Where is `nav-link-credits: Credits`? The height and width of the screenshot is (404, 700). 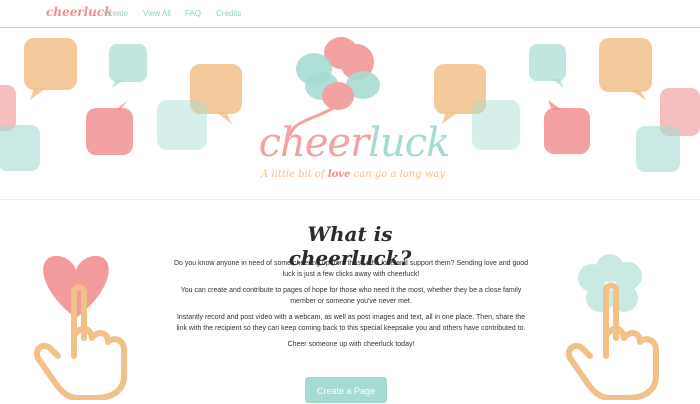 nav-link-credits: Credits is located at coordinates (228, 13).